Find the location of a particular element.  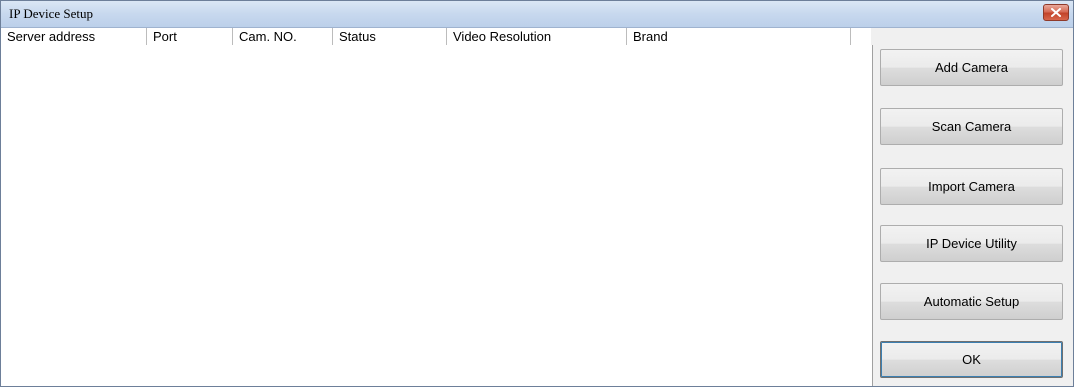

column-header-brand: Brand is located at coordinates (739, 37).